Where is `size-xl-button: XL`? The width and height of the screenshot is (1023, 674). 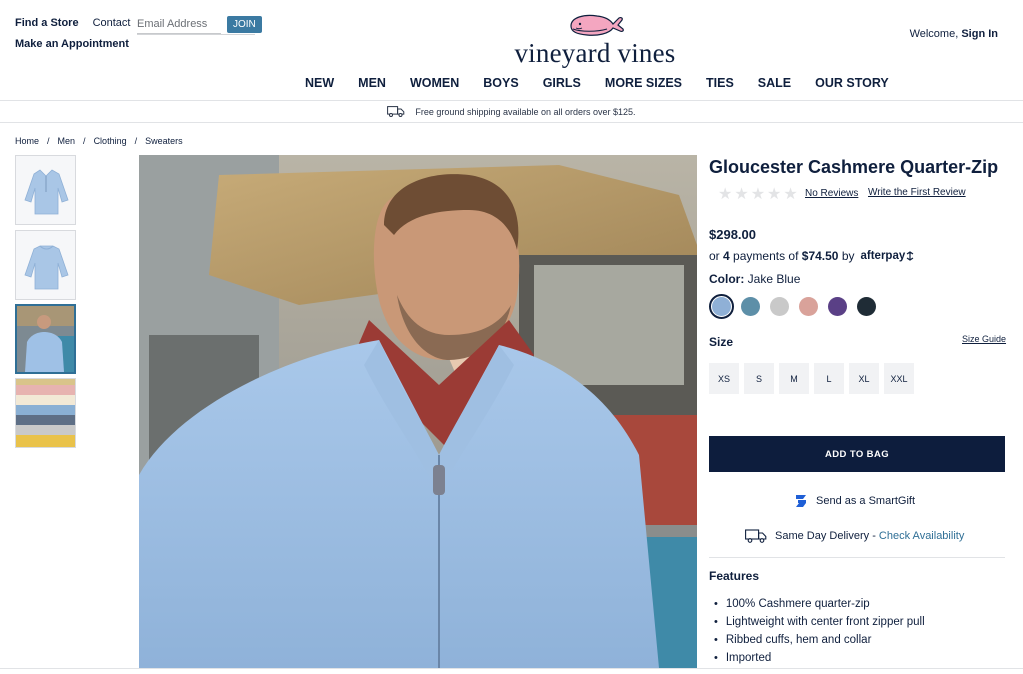
size-xl-button: XL is located at coordinates (864, 378).